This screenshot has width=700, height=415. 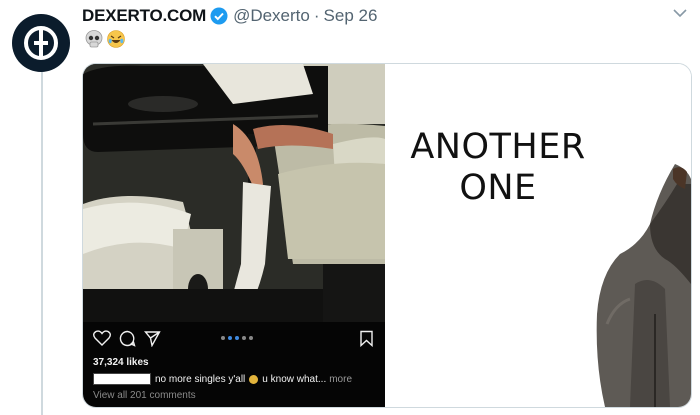 I want to click on tweet-text, so click(x=105, y=39).